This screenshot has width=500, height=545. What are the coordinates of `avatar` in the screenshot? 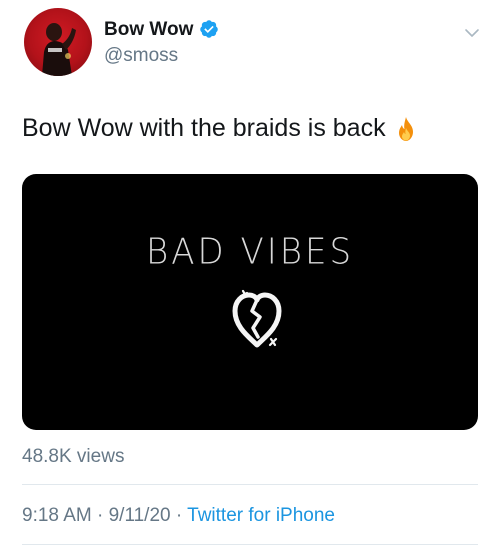 It's located at (58, 42).